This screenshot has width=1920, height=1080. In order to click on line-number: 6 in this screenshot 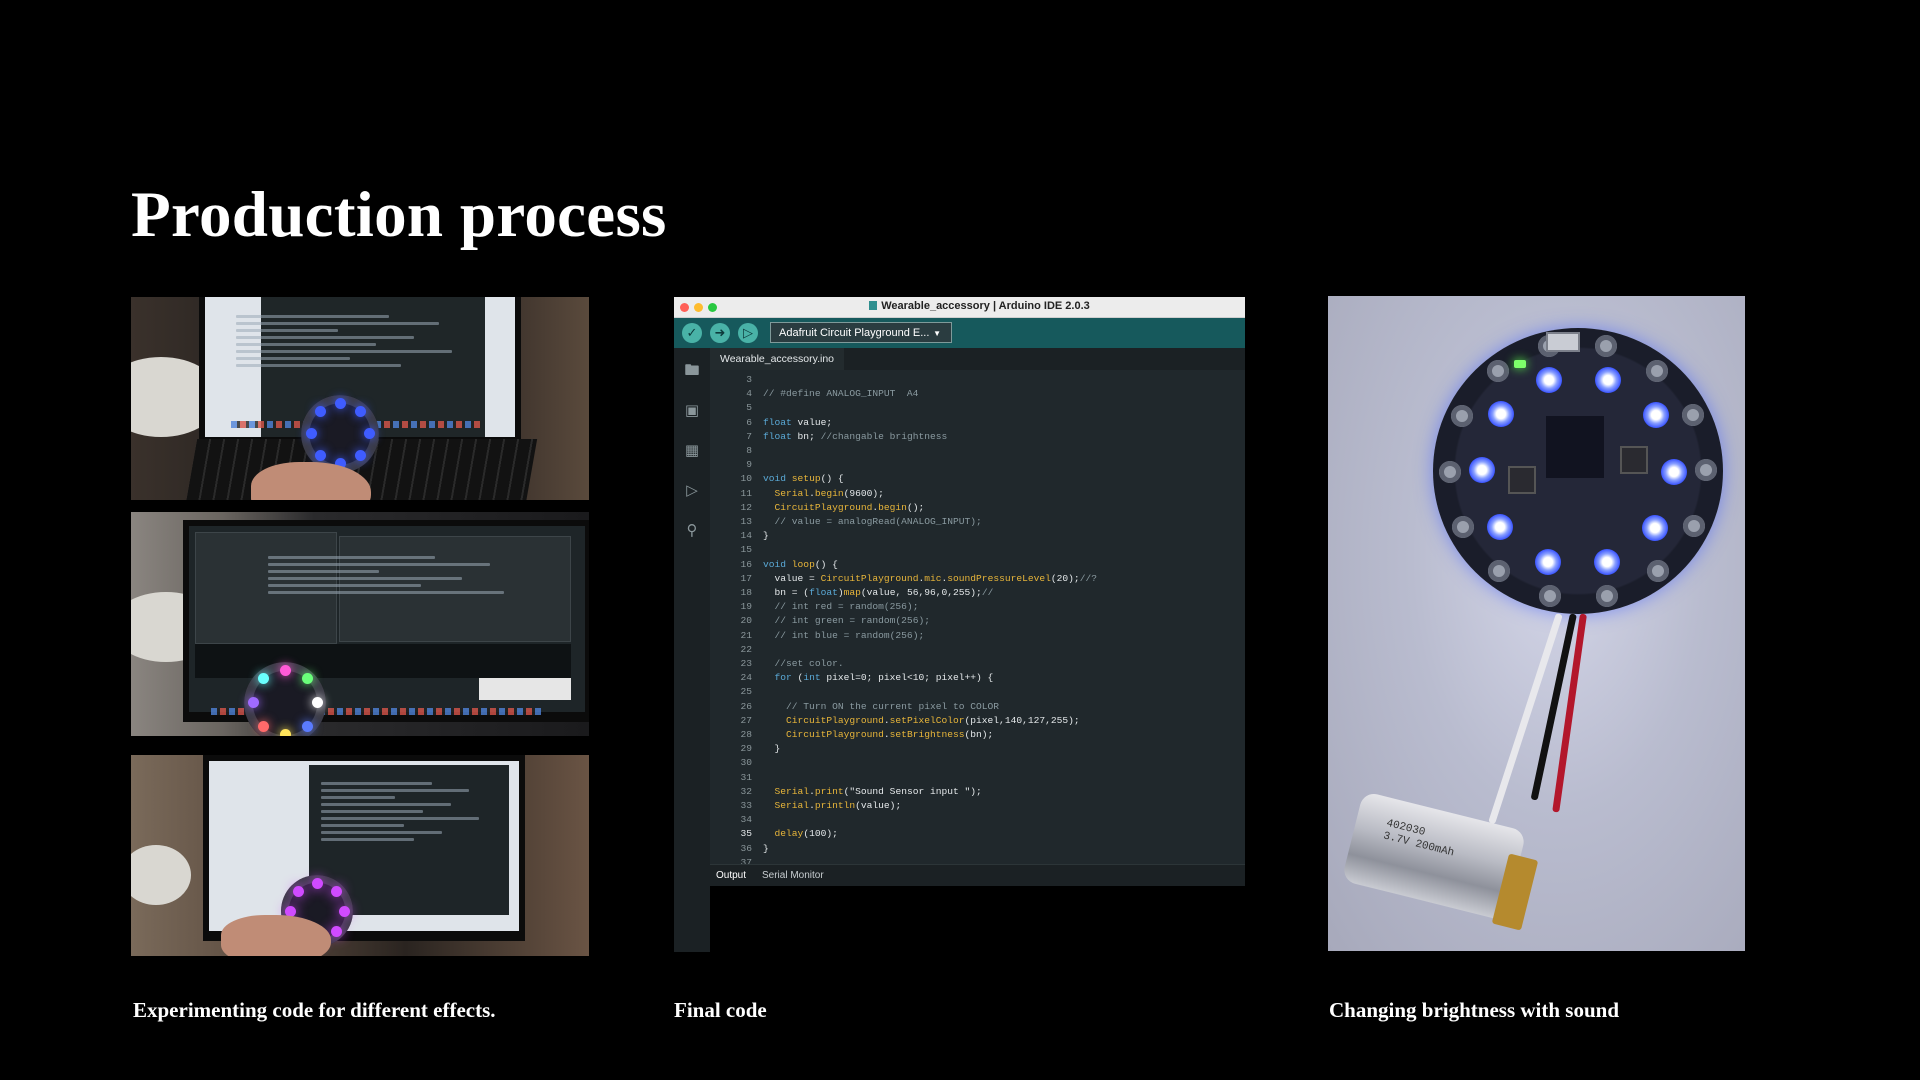, I will do `click(749, 422)`.